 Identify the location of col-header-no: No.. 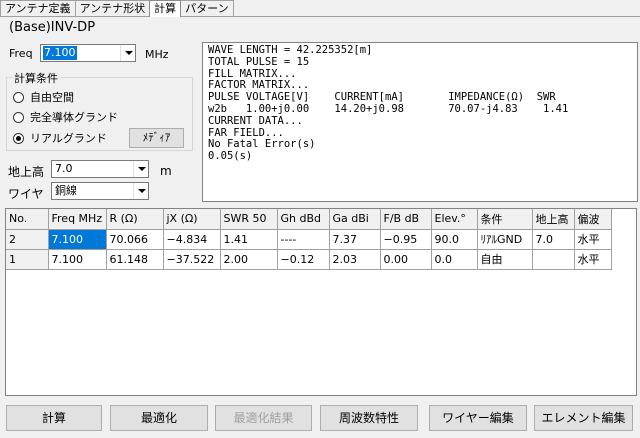
(27, 219).